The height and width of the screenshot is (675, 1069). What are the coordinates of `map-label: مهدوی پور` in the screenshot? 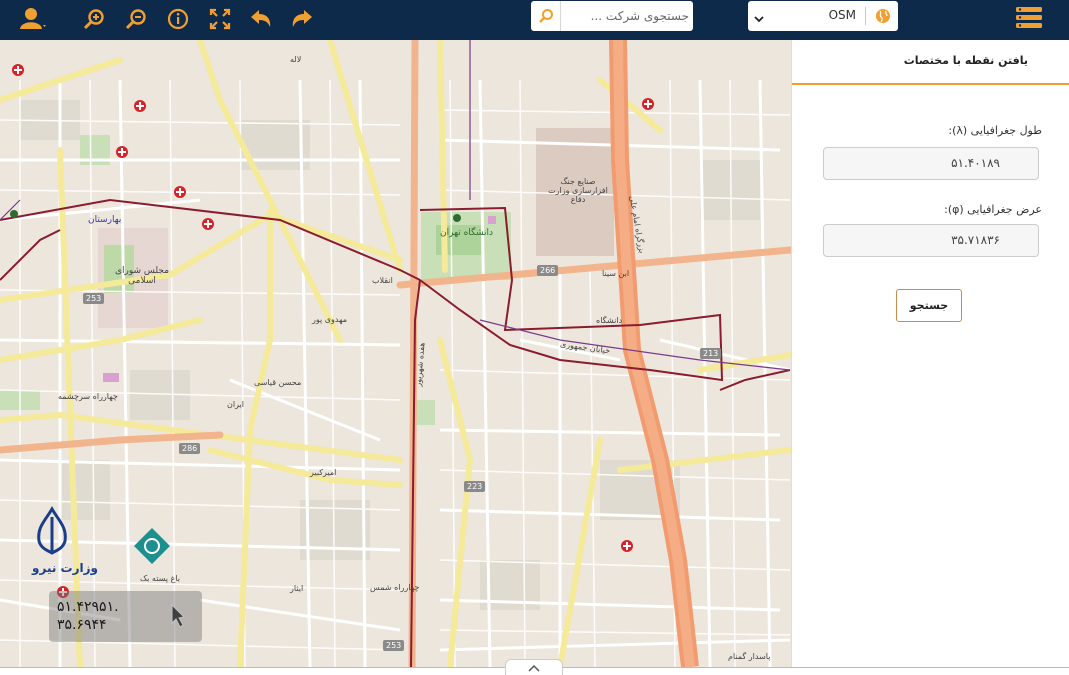 It's located at (330, 319).